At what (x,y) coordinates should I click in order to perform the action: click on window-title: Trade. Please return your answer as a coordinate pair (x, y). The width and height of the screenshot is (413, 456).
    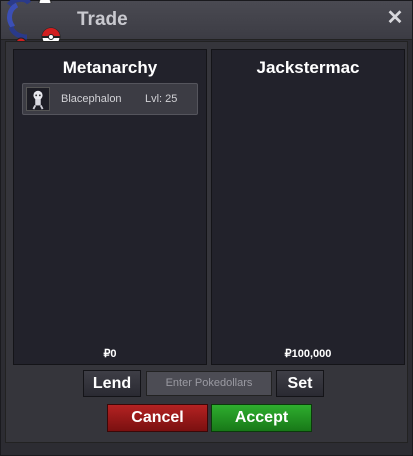
    Looking at the image, I should click on (102, 19).